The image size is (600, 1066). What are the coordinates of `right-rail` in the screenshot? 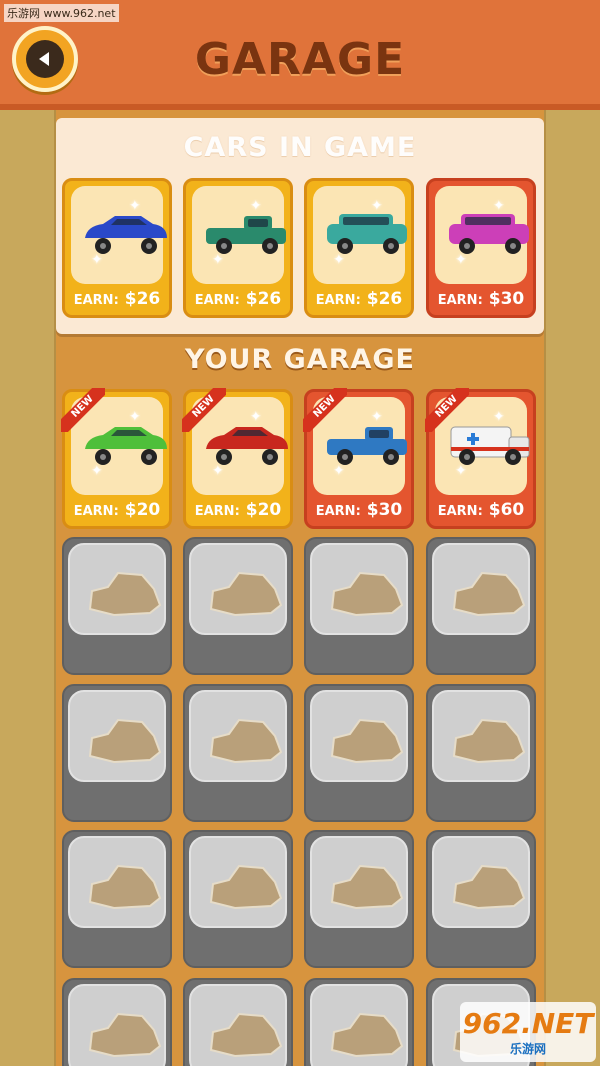 It's located at (572, 588).